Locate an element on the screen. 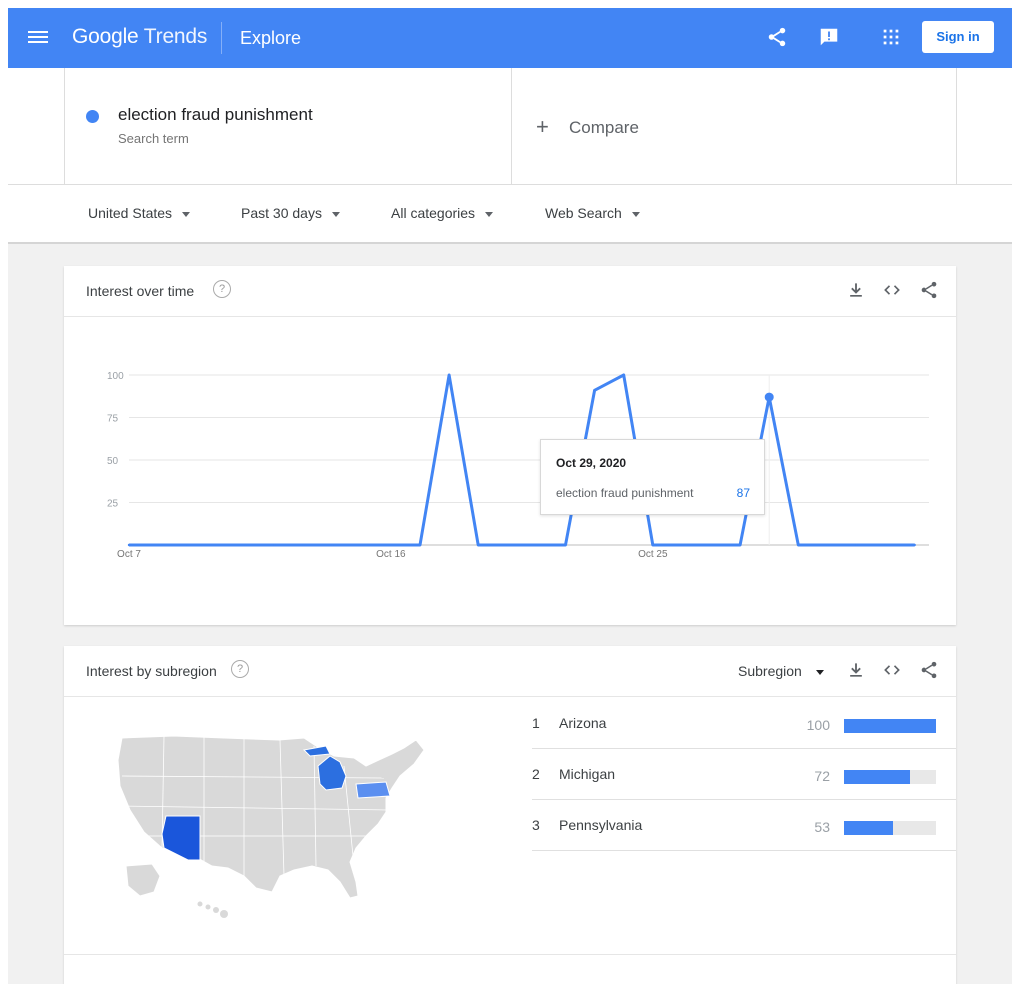  category-dropdown: All categories is located at coordinates (442, 213).